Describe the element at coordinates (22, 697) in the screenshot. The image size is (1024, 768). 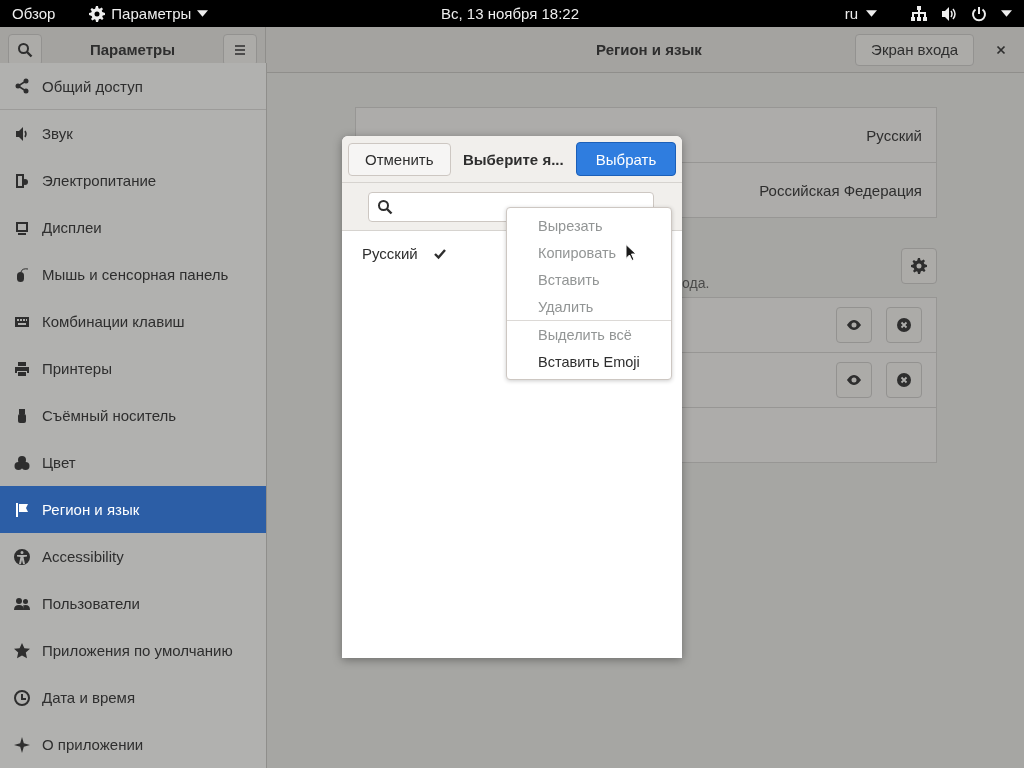
I see `clock-icon` at that location.